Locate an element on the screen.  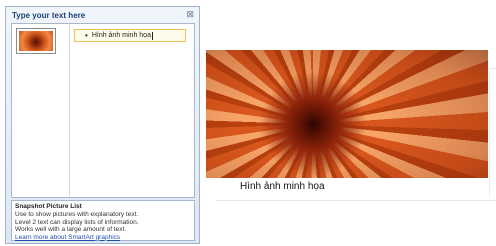
close-icon: ⊠ is located at coordinates (190, 14).